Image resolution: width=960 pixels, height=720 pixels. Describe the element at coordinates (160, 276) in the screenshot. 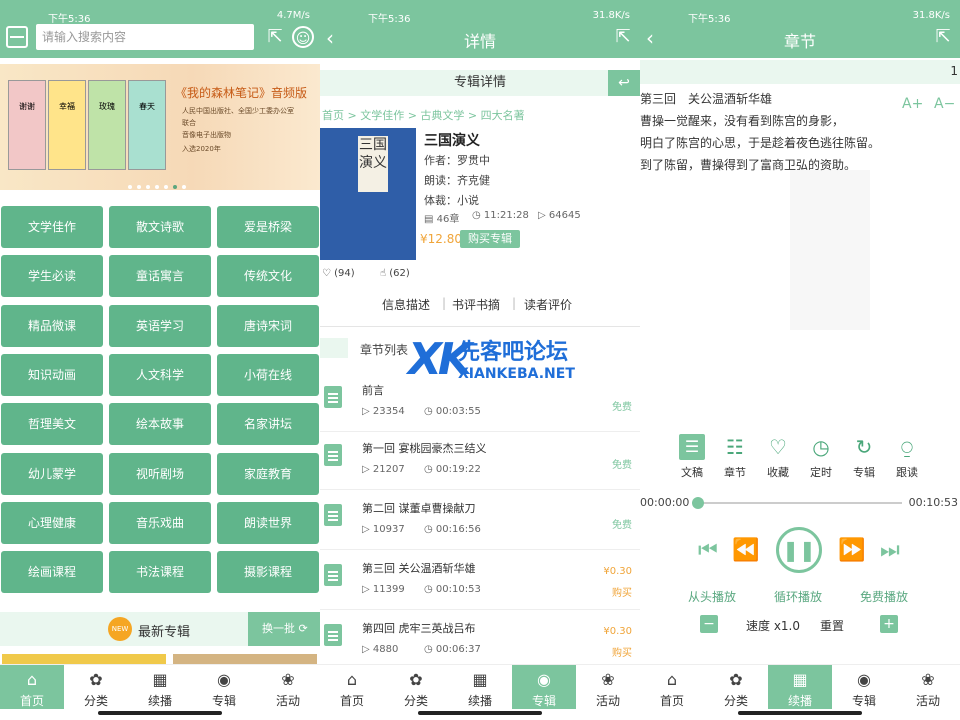

I see `category-tile: 童话寓言` at that location.